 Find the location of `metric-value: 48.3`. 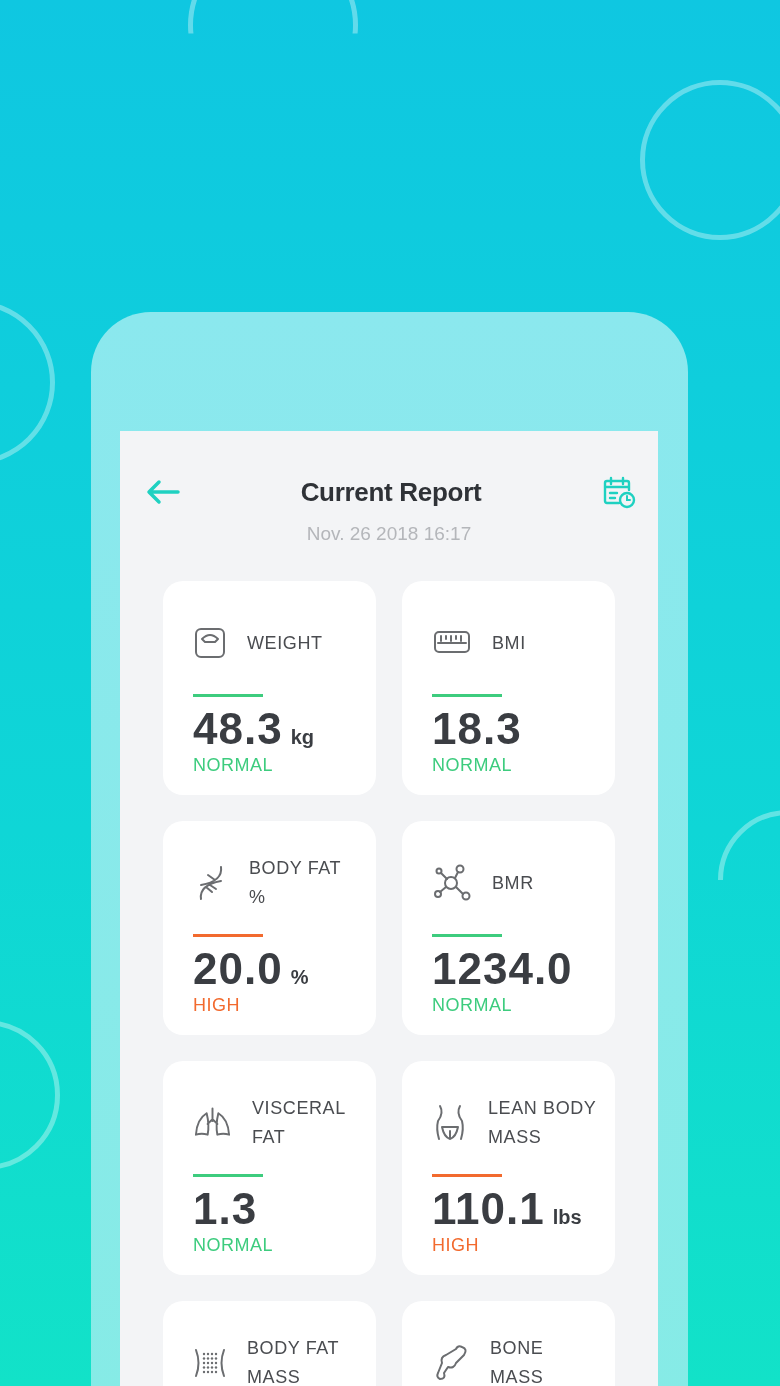

metric-value: 48.3 is located at coordinates (238, 729).